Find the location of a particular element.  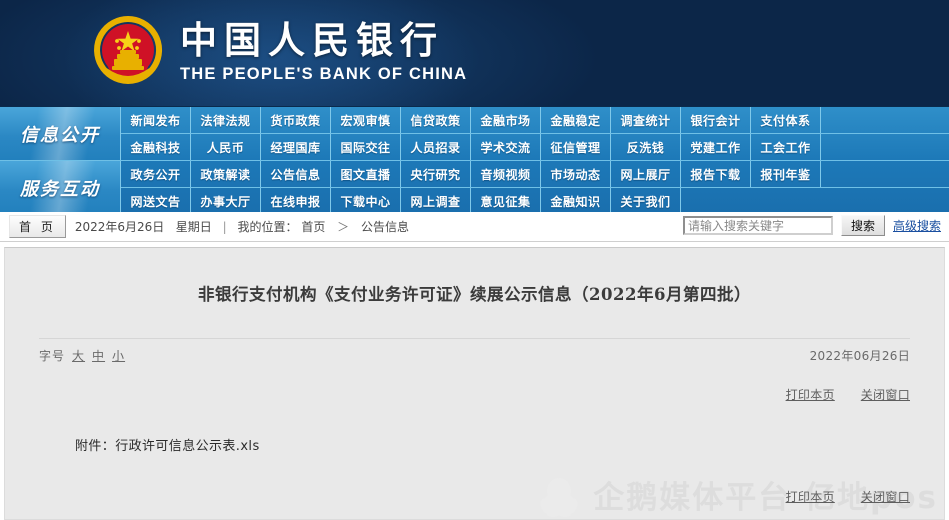

font-size-label: 字号 is located at coordinates (52, 355).